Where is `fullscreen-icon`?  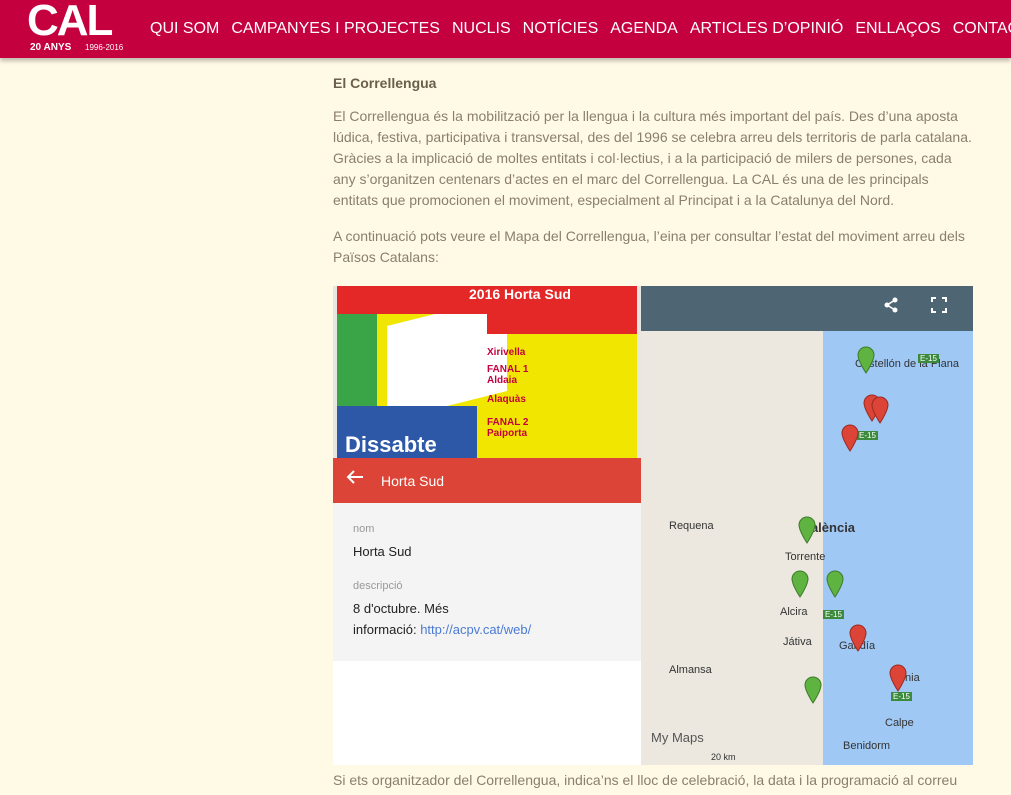 fullscreen-icon is located at coordinates (939, 308).